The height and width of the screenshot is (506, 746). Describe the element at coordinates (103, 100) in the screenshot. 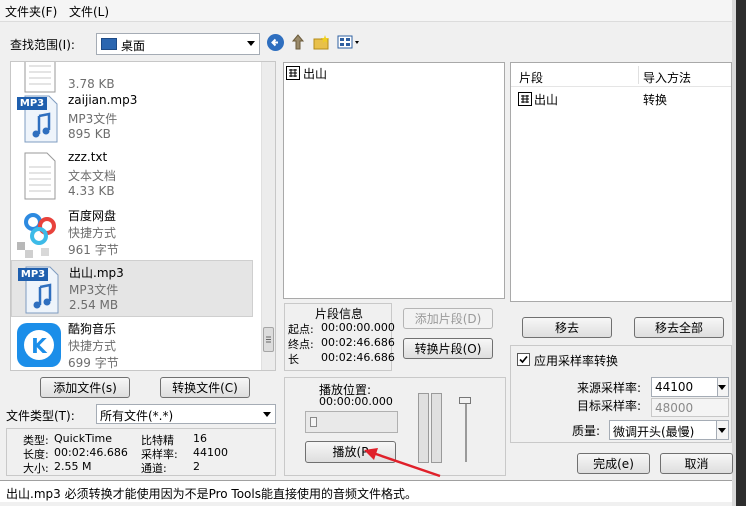

I see `file-name: zaijian.mp3` at that location.